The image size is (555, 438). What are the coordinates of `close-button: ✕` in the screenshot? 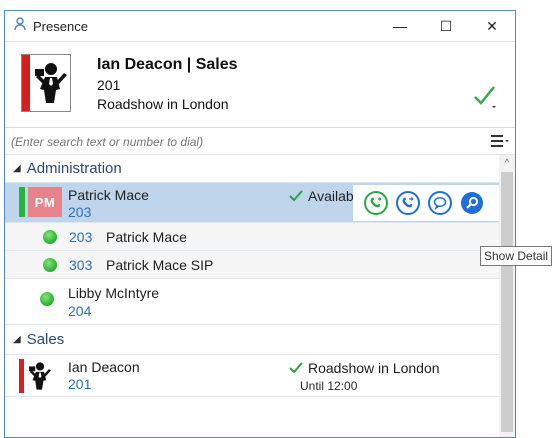 It's located at (492, 26).